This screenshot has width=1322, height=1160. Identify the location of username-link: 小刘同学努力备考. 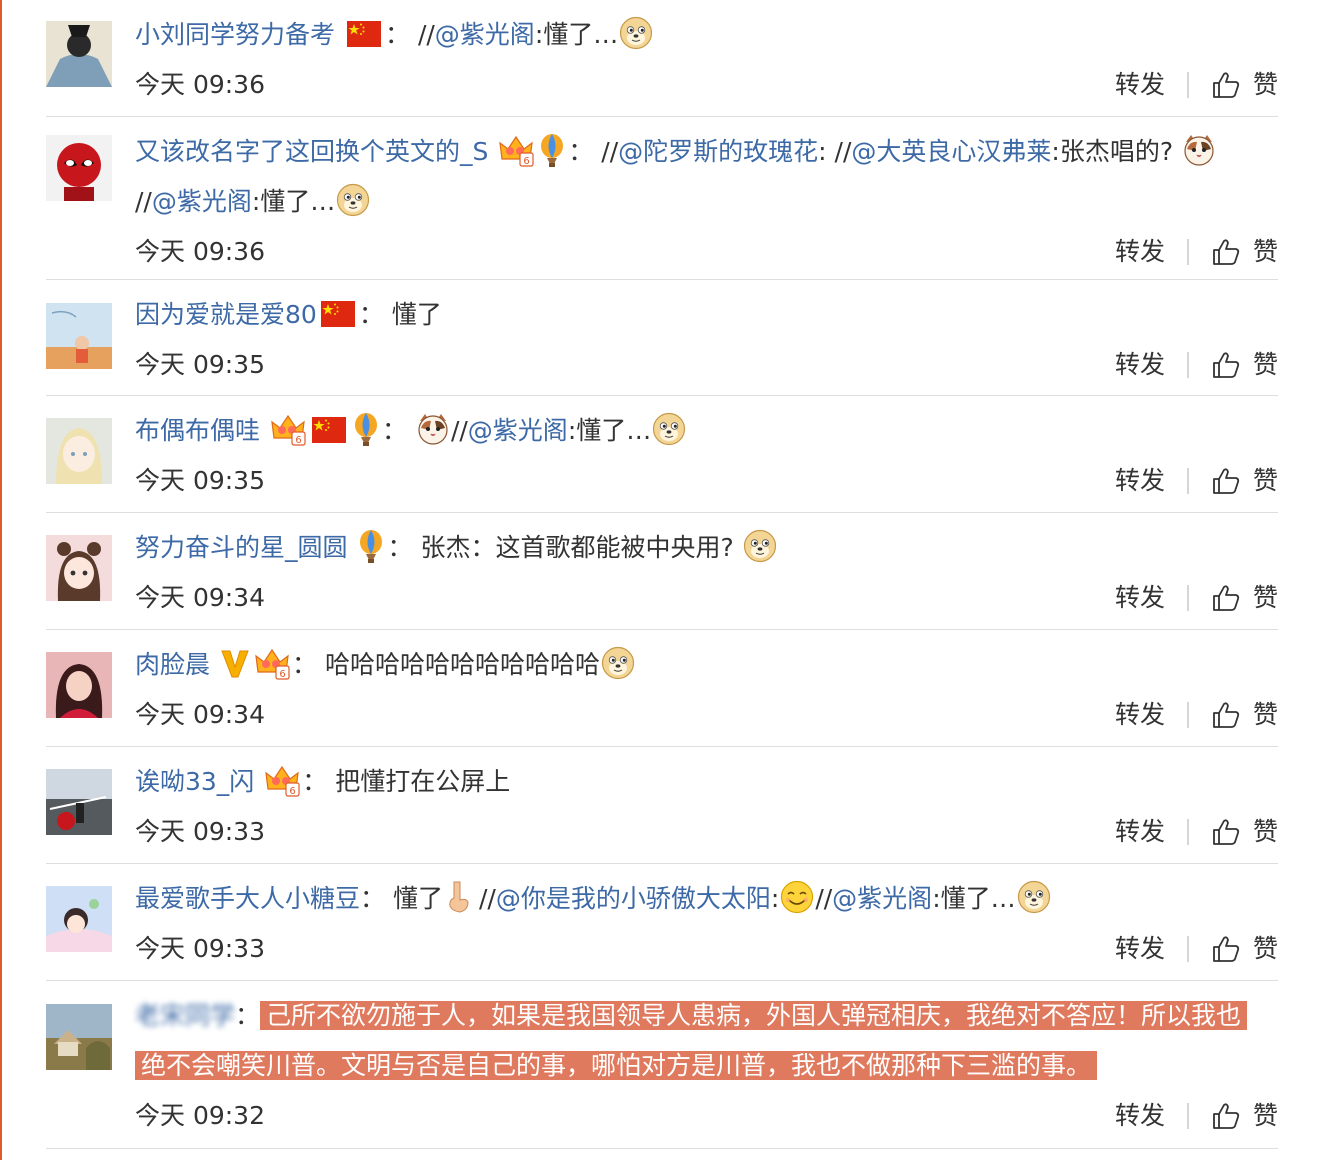
(235, 34).